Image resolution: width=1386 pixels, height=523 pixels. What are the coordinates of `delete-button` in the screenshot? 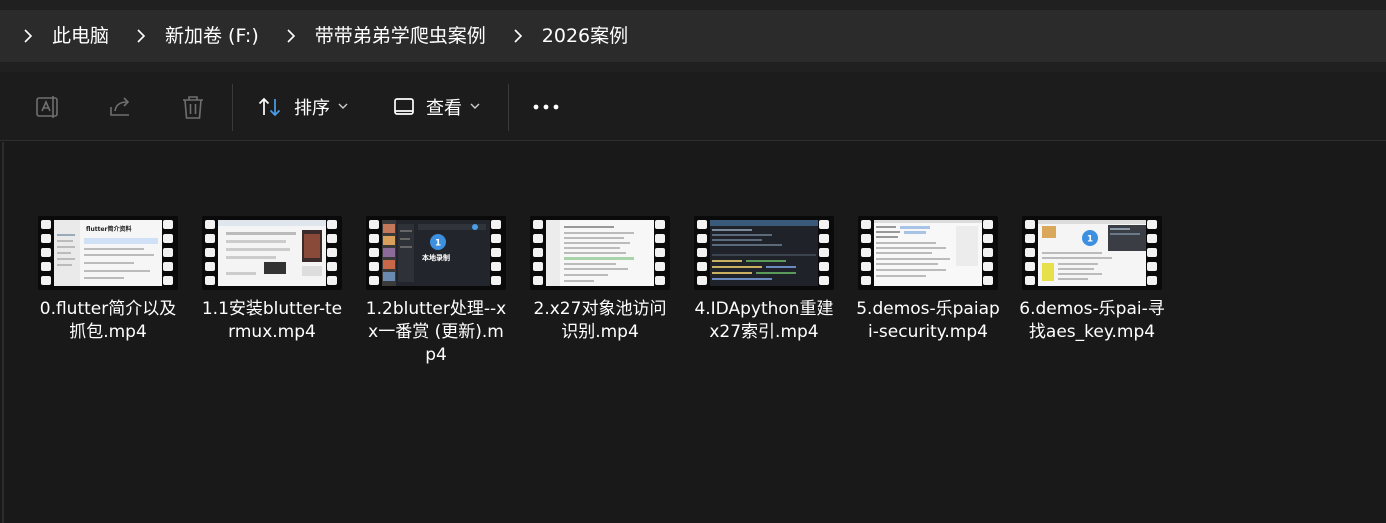 It's located at (193, 106).